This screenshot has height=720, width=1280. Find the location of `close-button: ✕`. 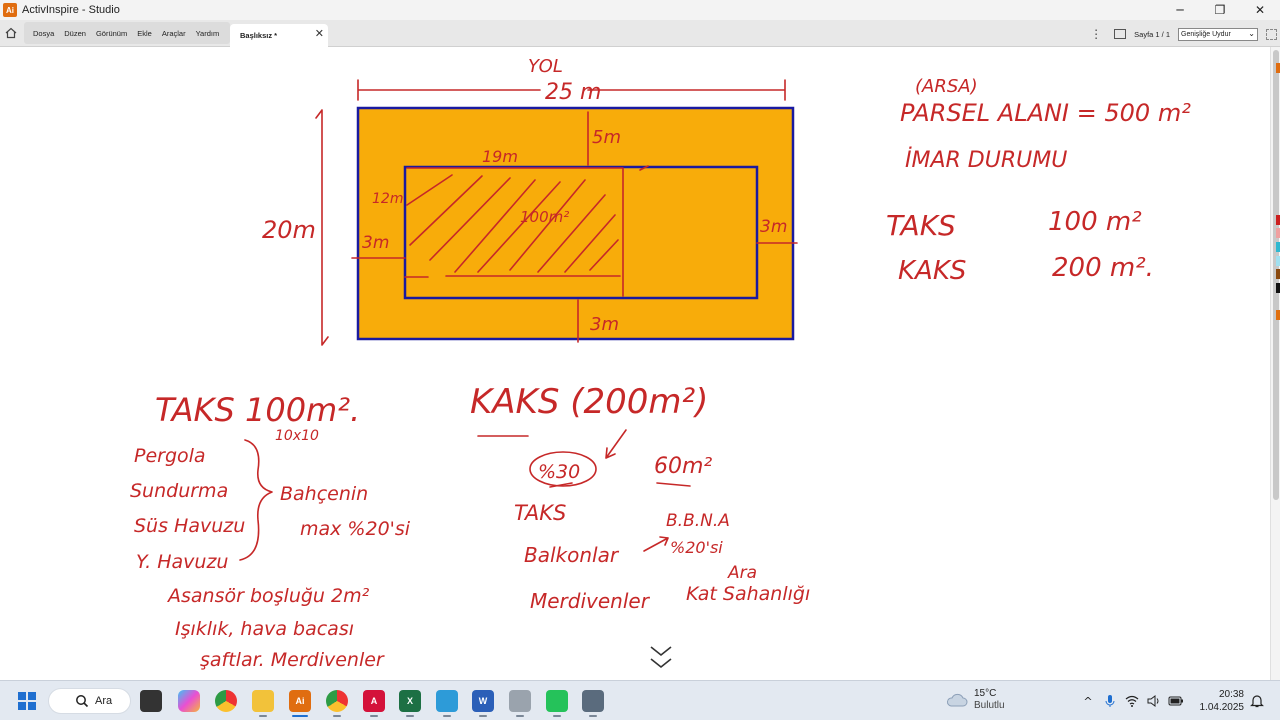

close-button: ✕ is located at coordinates (1260, 10).